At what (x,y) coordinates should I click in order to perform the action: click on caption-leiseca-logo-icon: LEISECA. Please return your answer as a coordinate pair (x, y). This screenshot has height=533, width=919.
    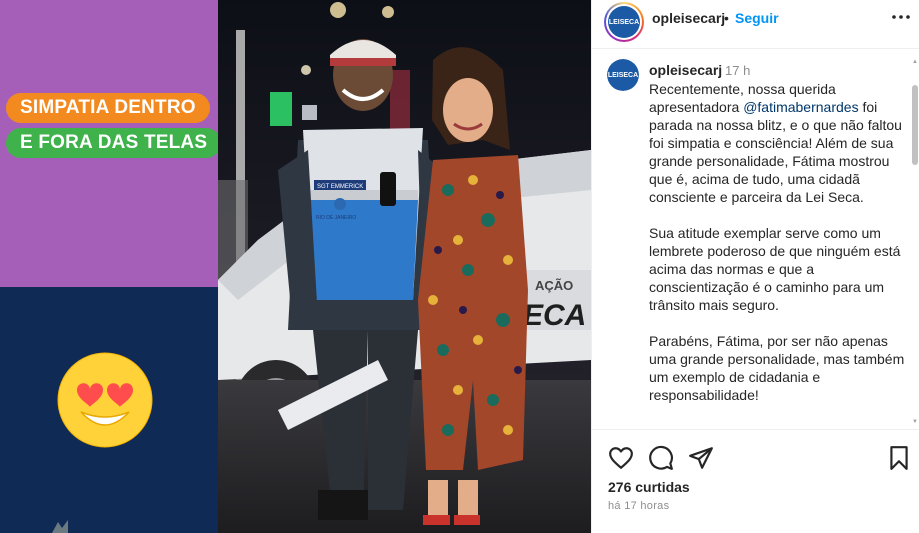
    Looking at the image, I should click on (623, 75).